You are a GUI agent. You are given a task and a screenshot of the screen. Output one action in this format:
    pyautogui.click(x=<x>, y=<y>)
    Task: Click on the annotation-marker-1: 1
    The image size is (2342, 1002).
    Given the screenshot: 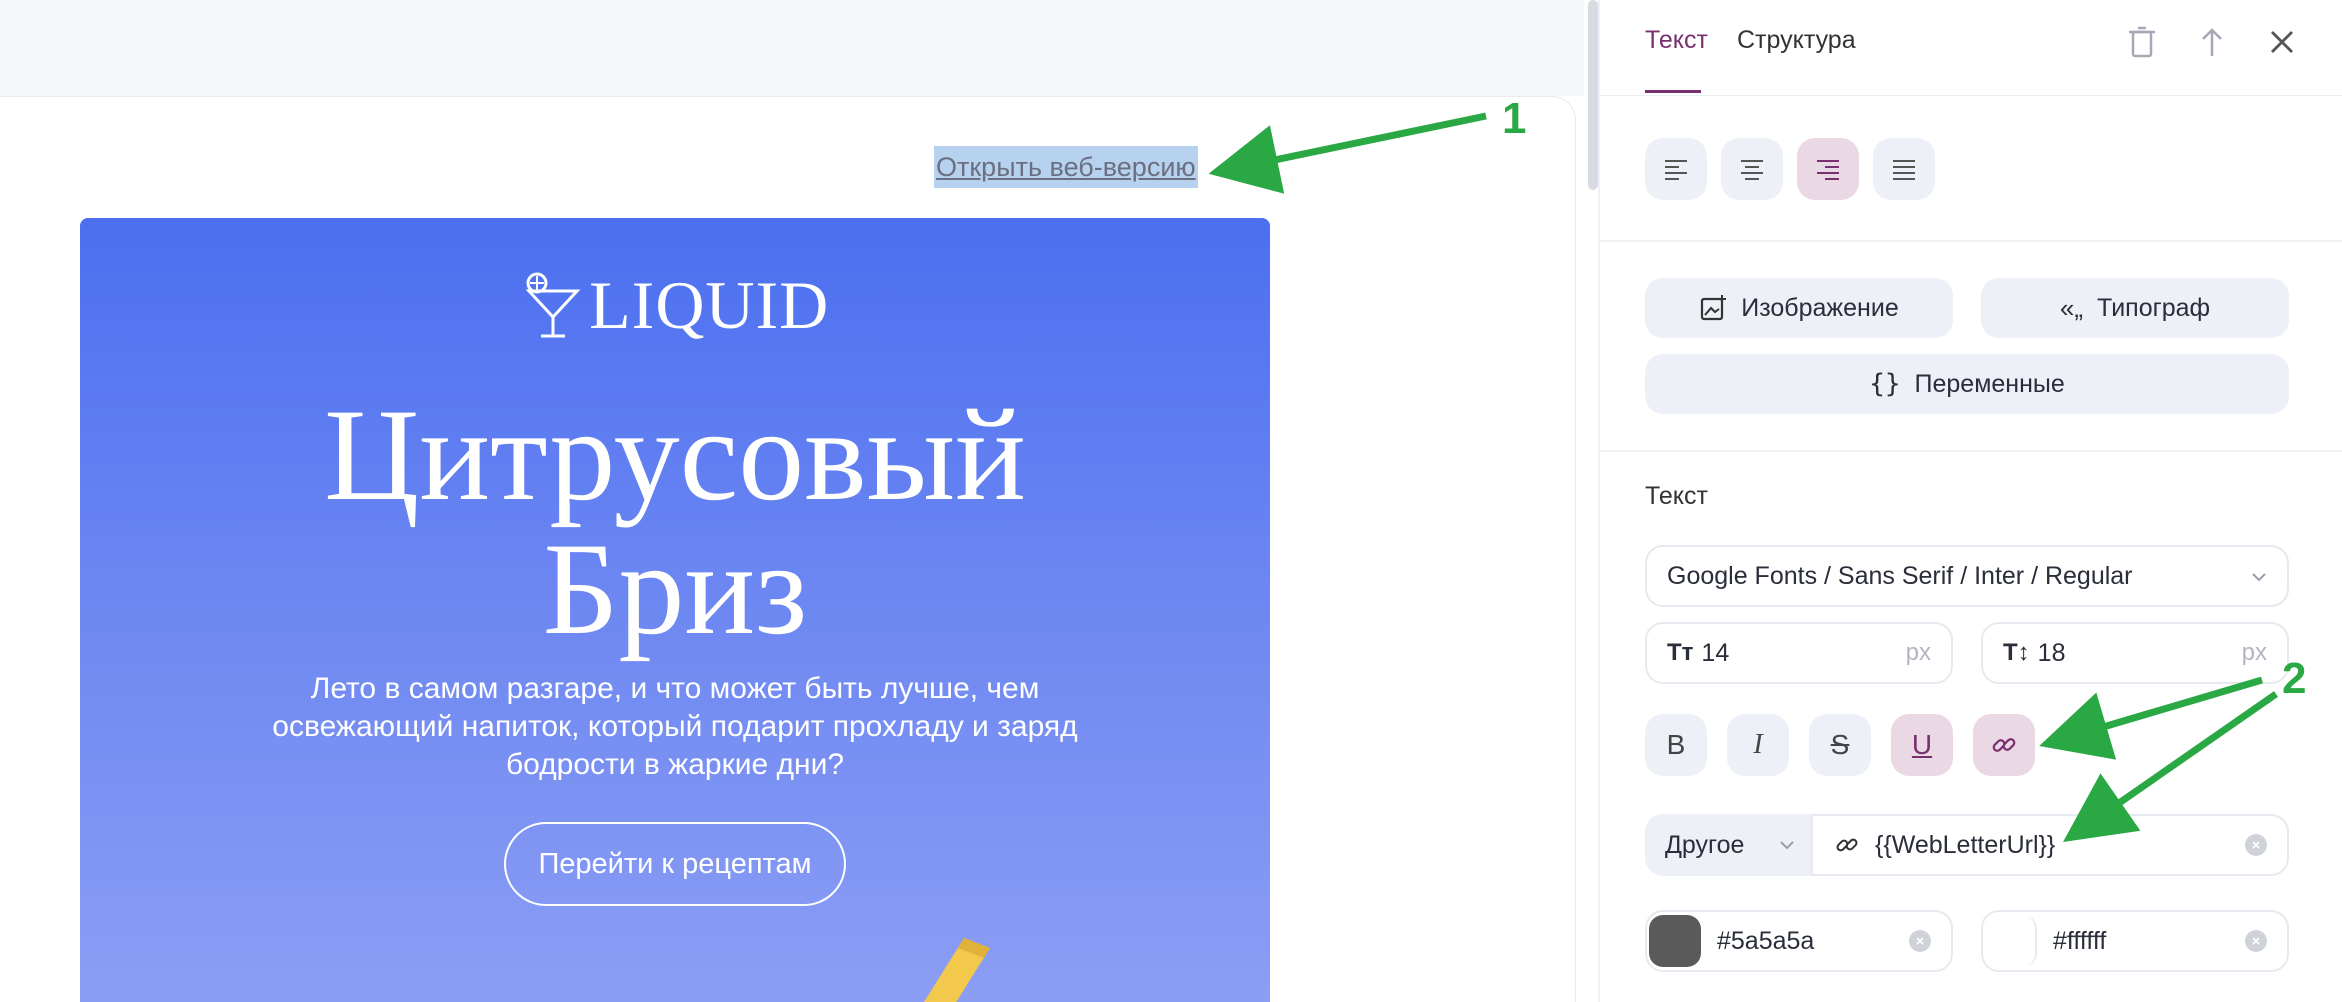 What is the action you would take?
    pyautogui.click(x=1514, y=118)
    